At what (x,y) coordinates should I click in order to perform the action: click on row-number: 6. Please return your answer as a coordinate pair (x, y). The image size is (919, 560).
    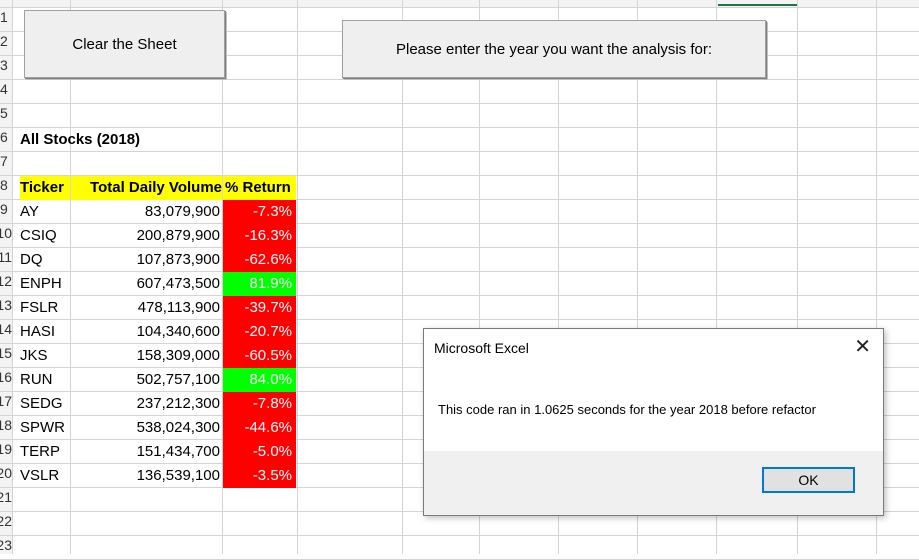
    Looking at the image, I should click on (6, 137).